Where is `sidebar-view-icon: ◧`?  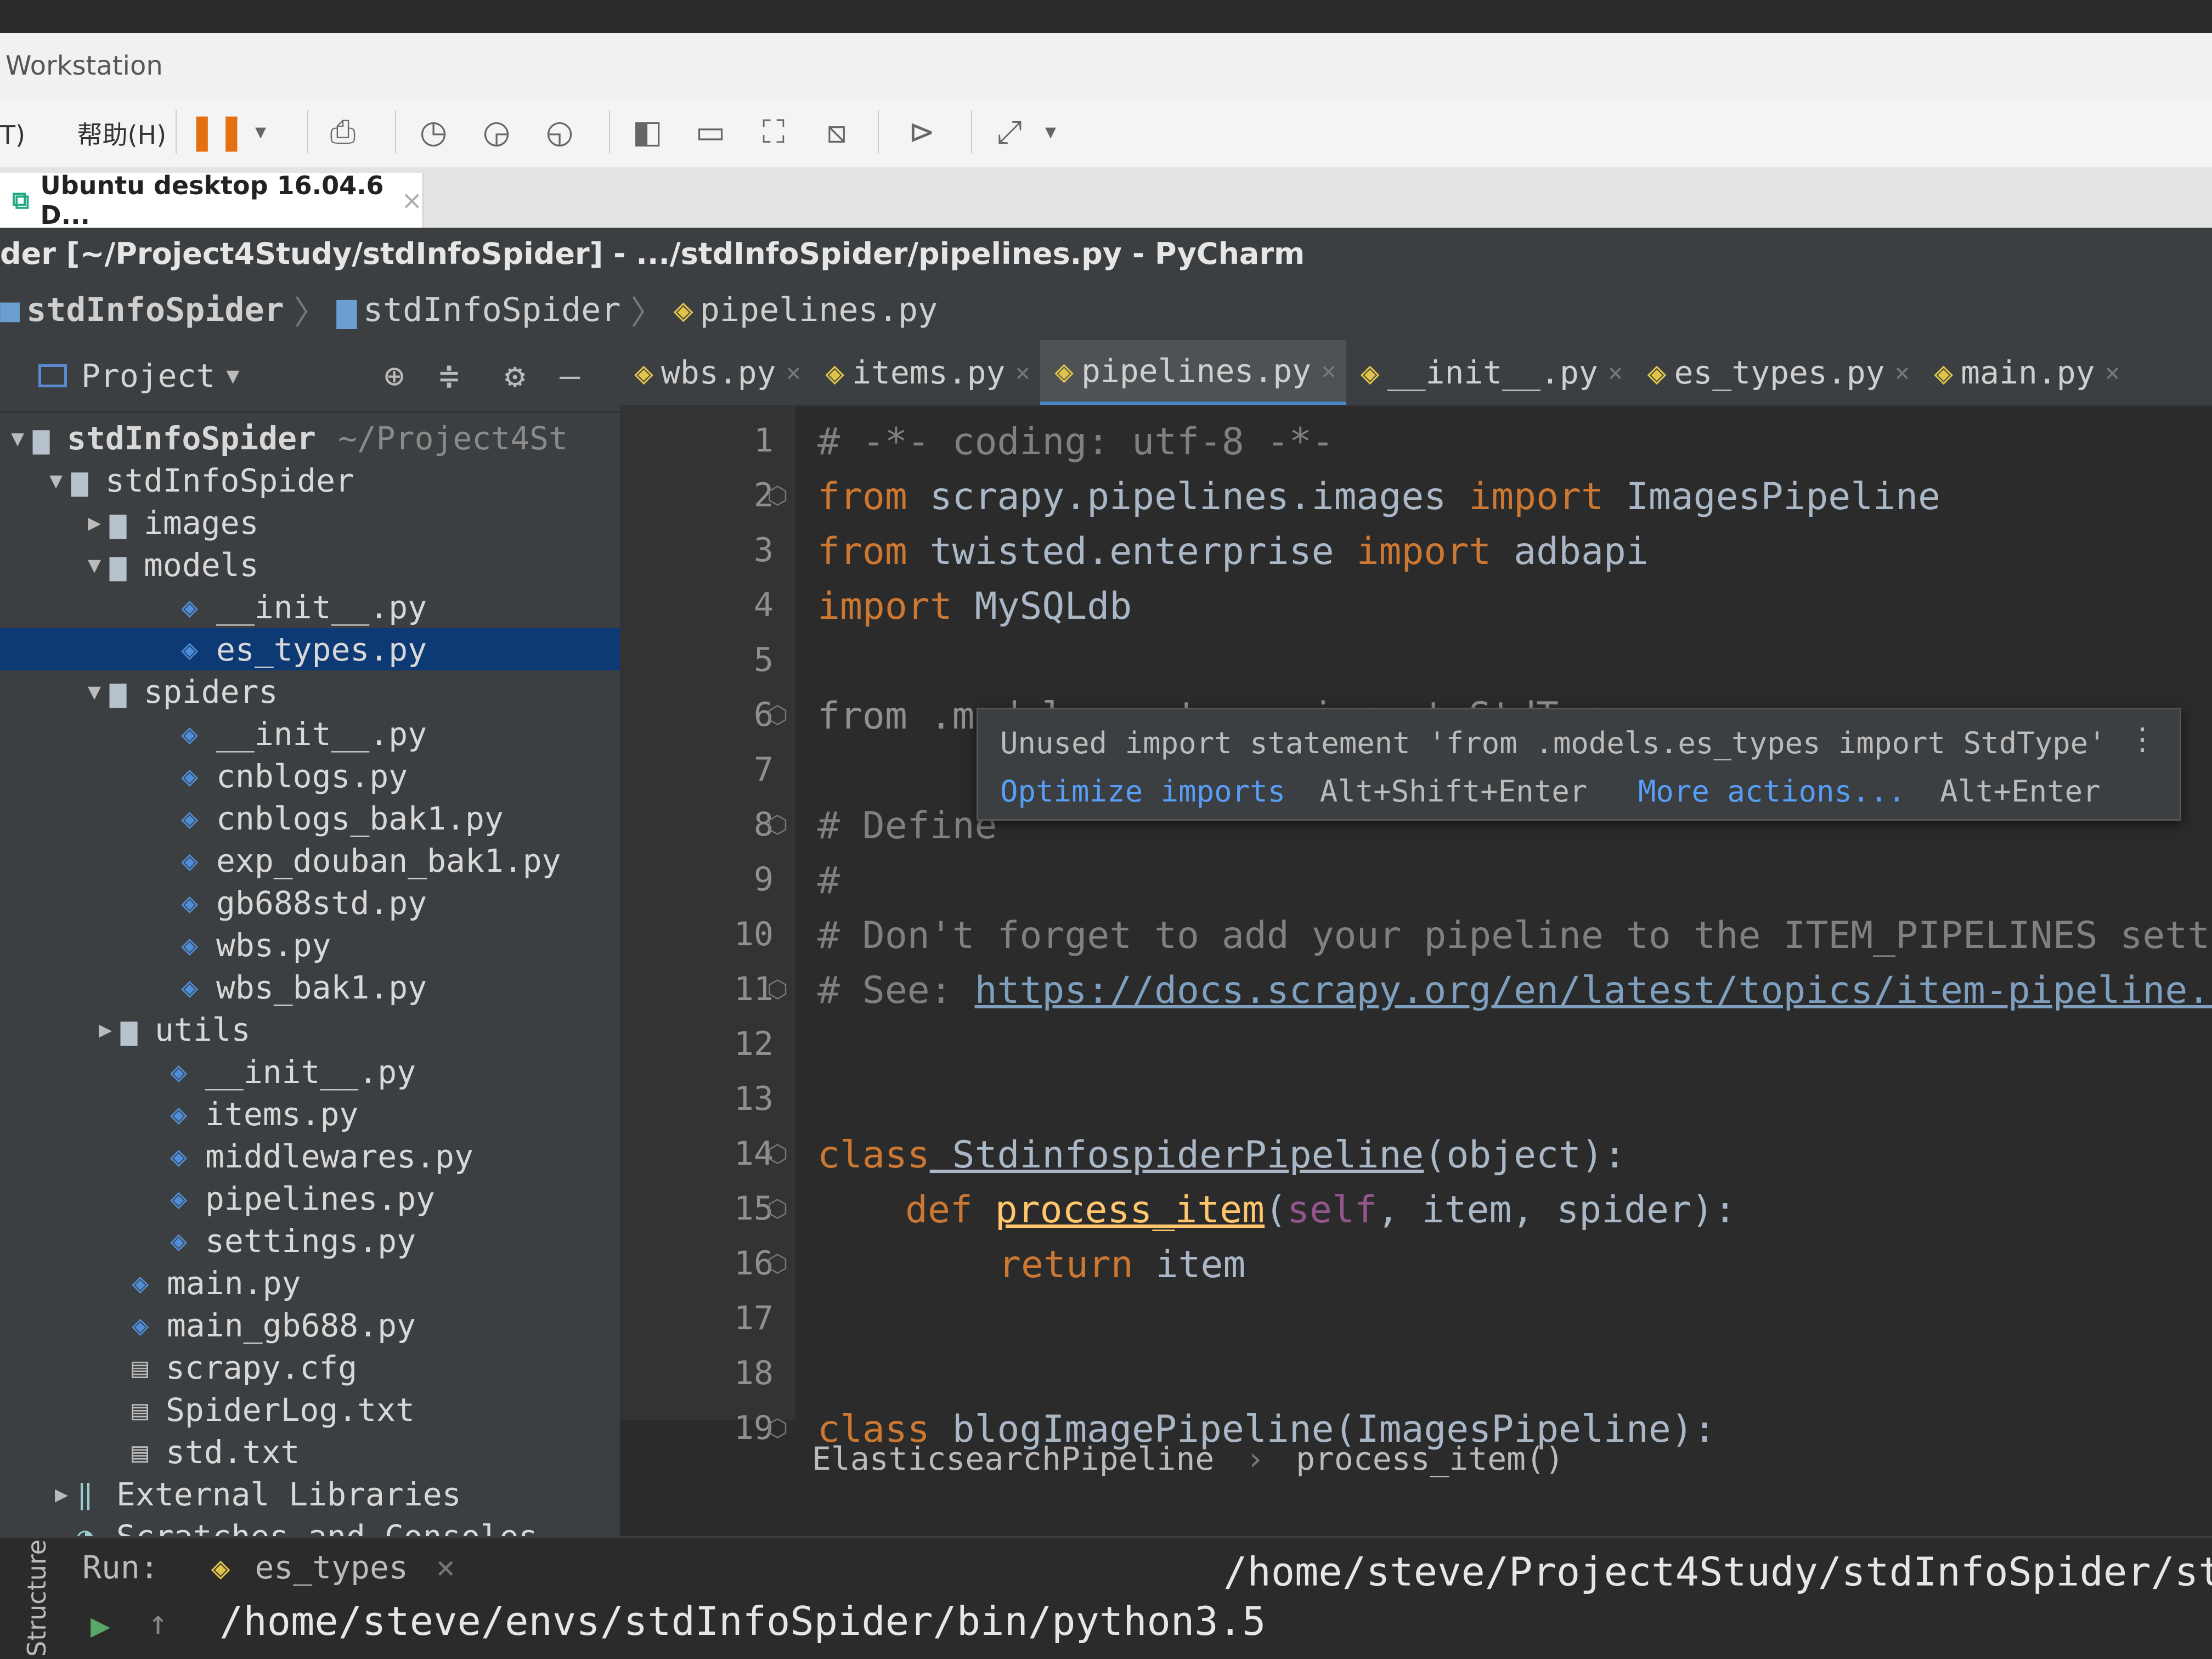 sidebar-view-icon: ◧ is located at coordinates (647, 131).